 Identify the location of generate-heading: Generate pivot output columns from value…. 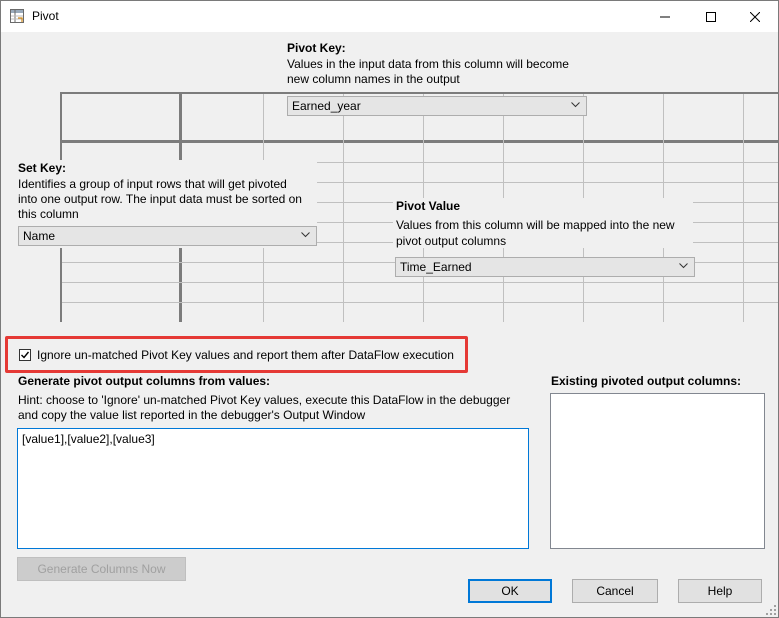
(144, 381).